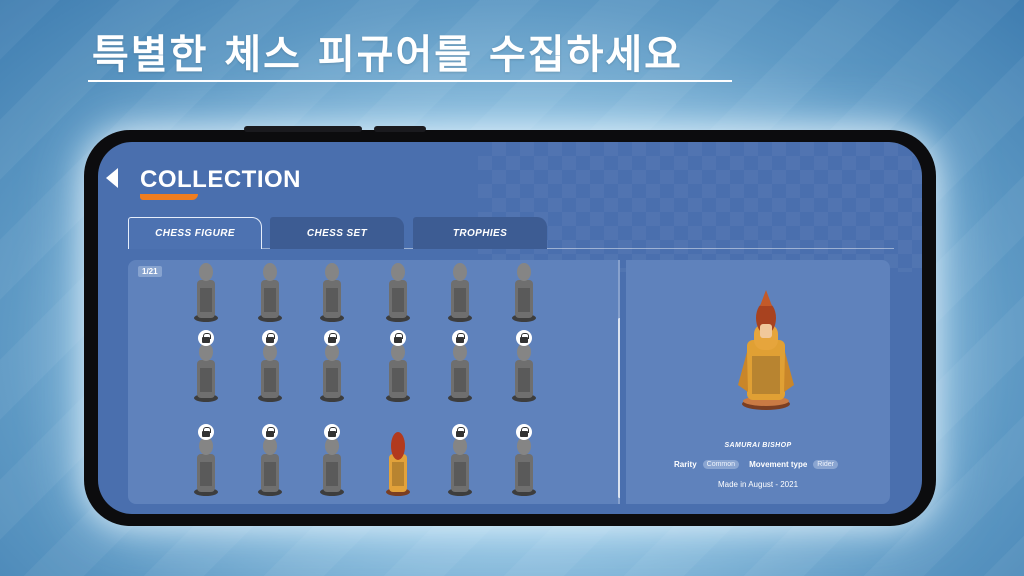 The width and height of the screenshot is (1024, 576). I want to click on headline-divider, so click(410, 81).